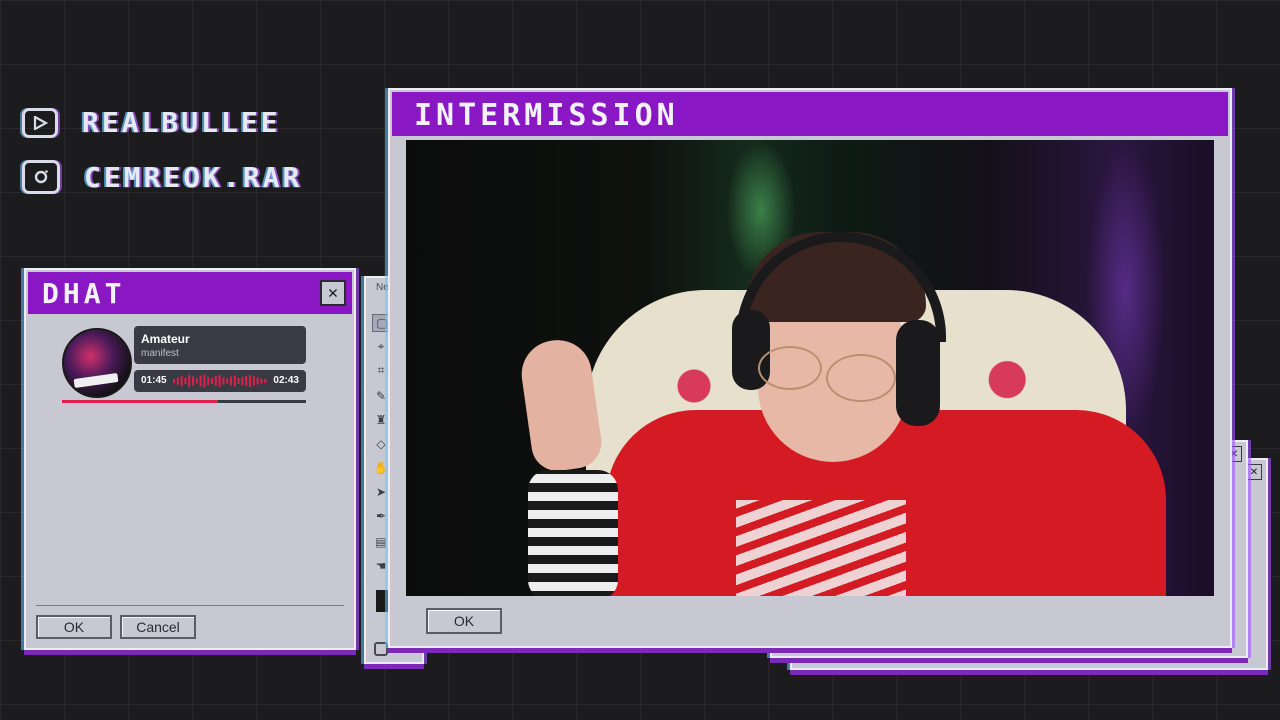 The width and height of the screenshot is (1280, 720). I want to click on youtube-social: REALBULLEE, so click(151, 122).